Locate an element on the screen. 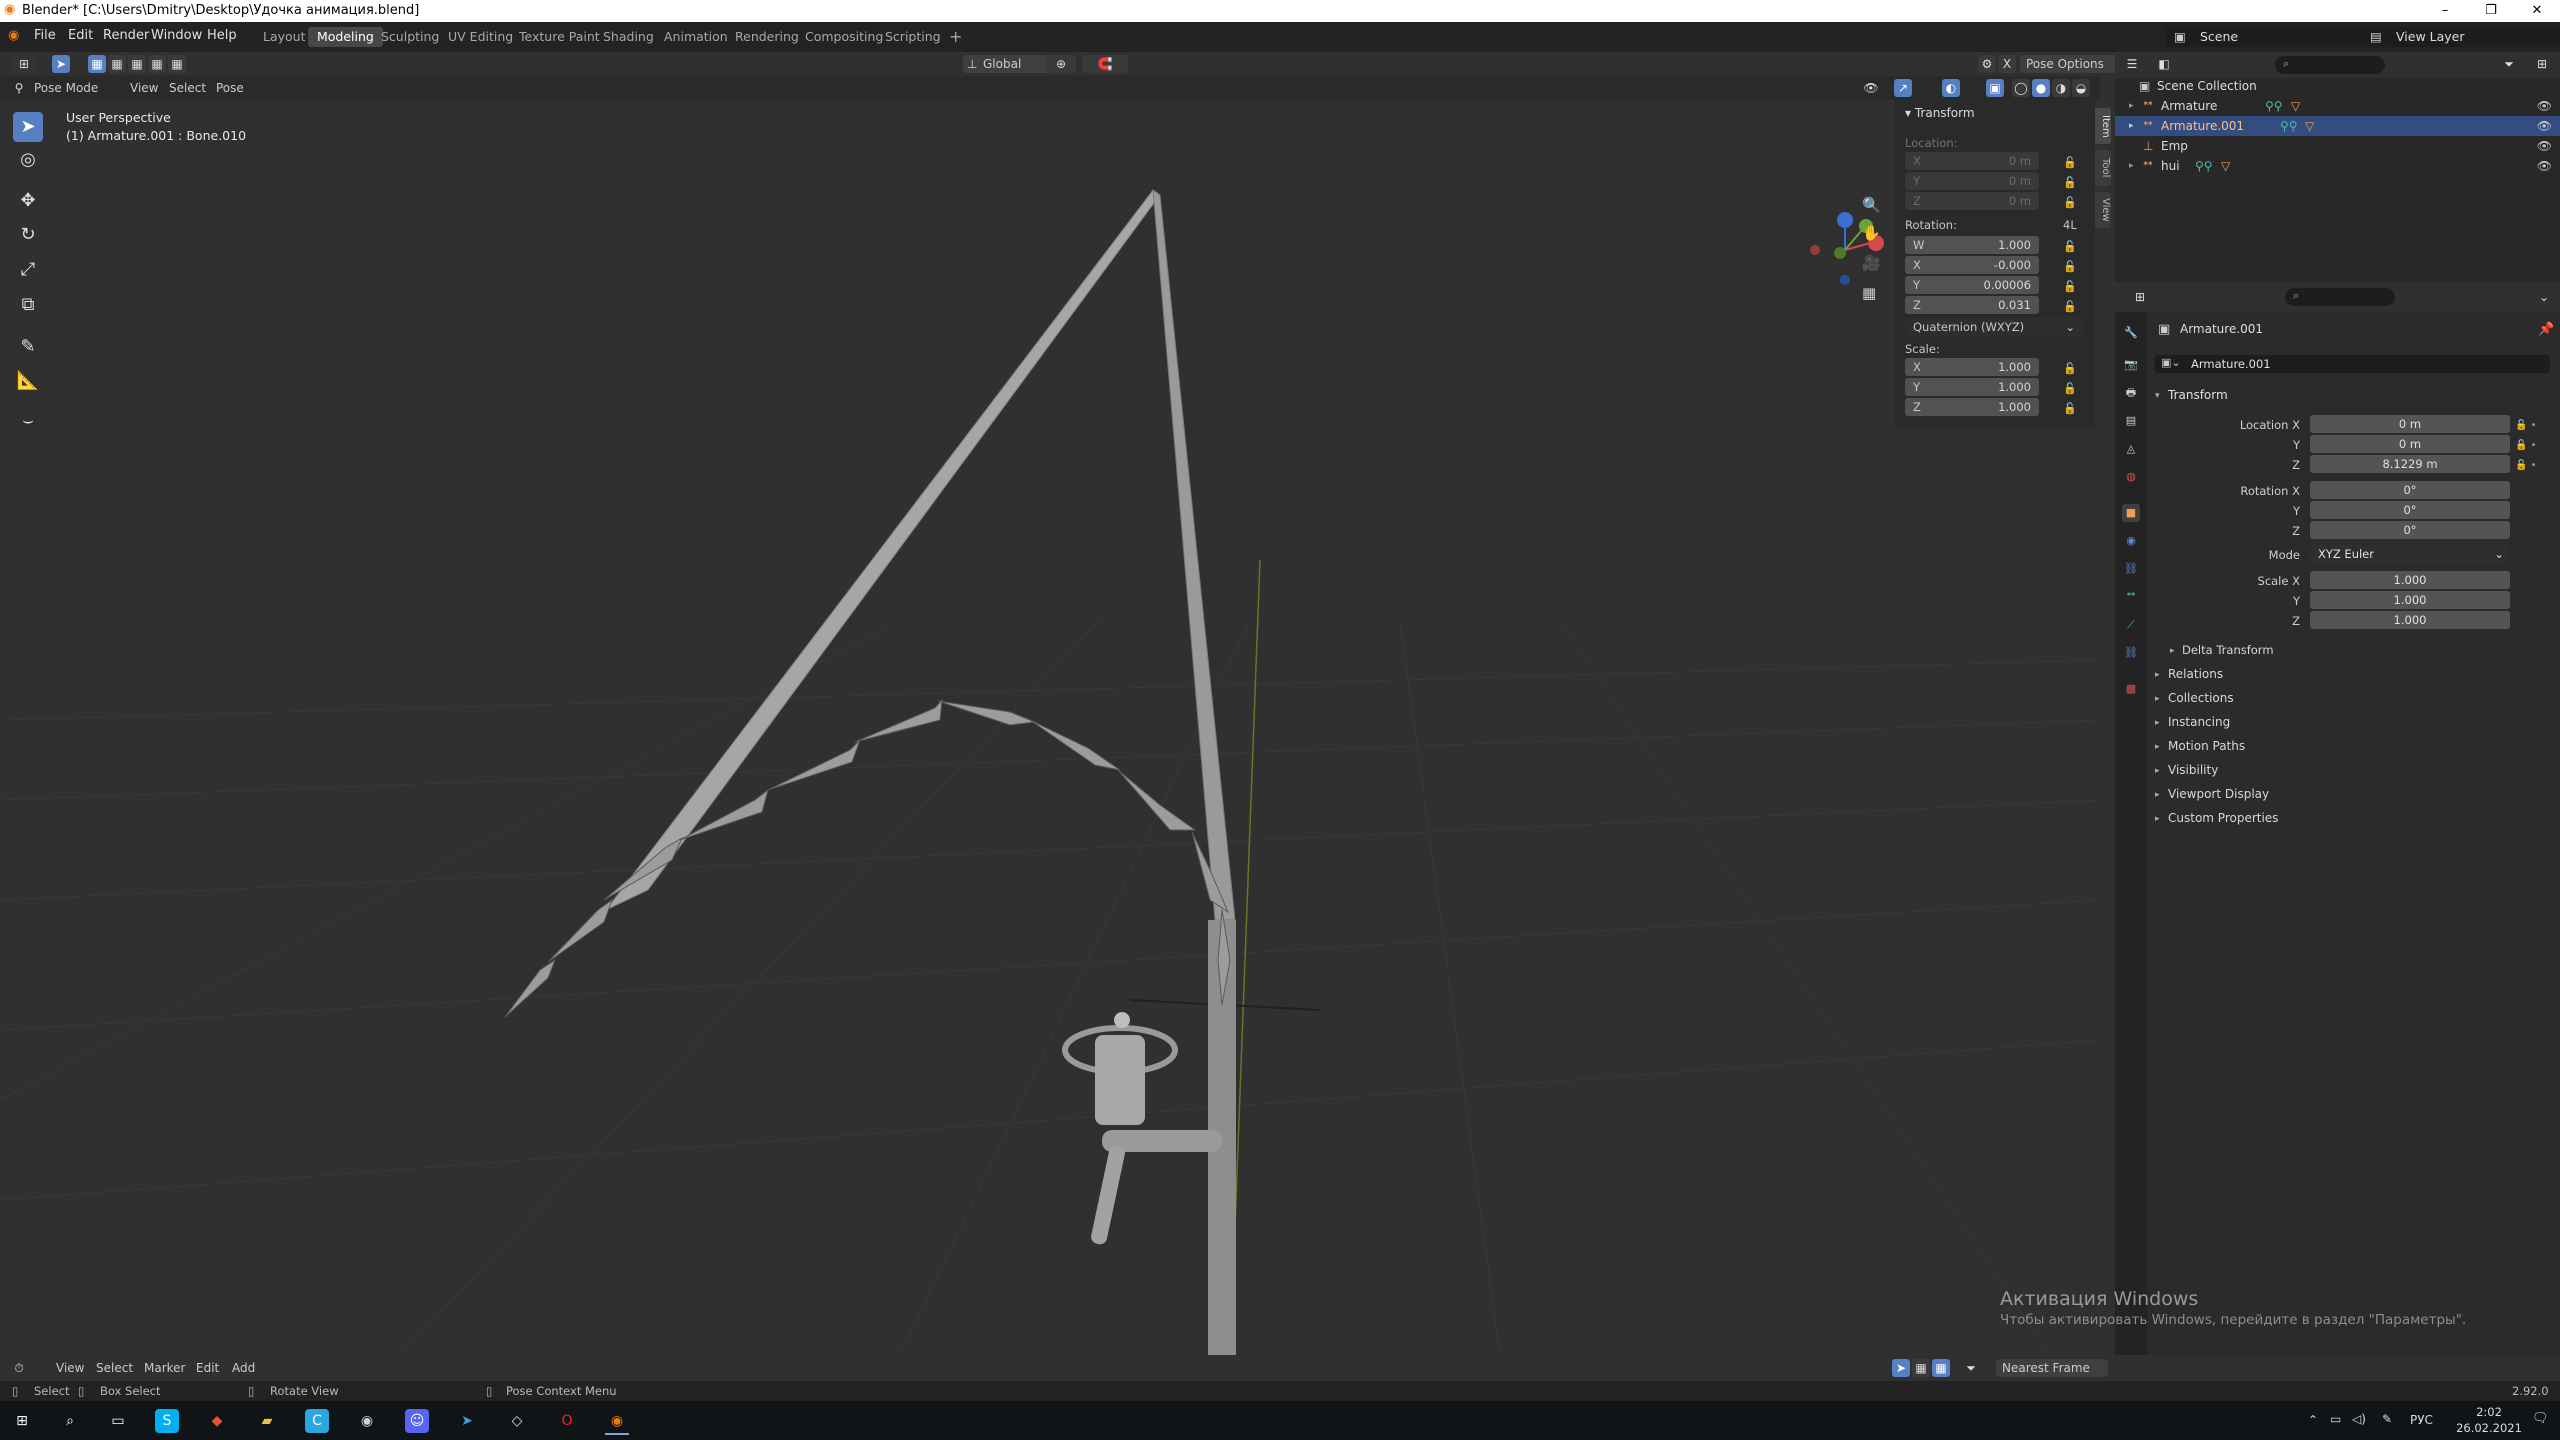 The width and height of the screenshot is (2560, 1440). custom-properties-section: Custom Properties is located at coordinates (2223, 818).